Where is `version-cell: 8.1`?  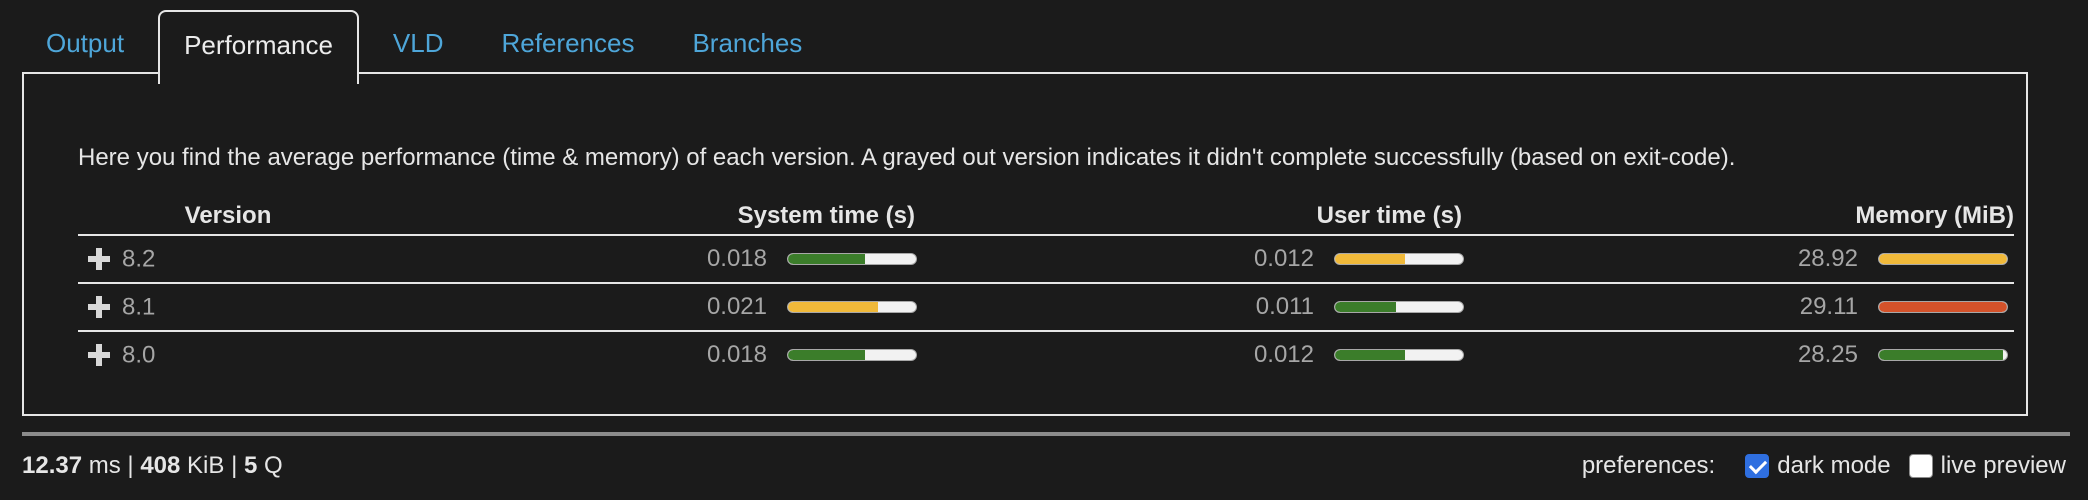 version-cell: 8.1 is located at coordinates (228, 307).